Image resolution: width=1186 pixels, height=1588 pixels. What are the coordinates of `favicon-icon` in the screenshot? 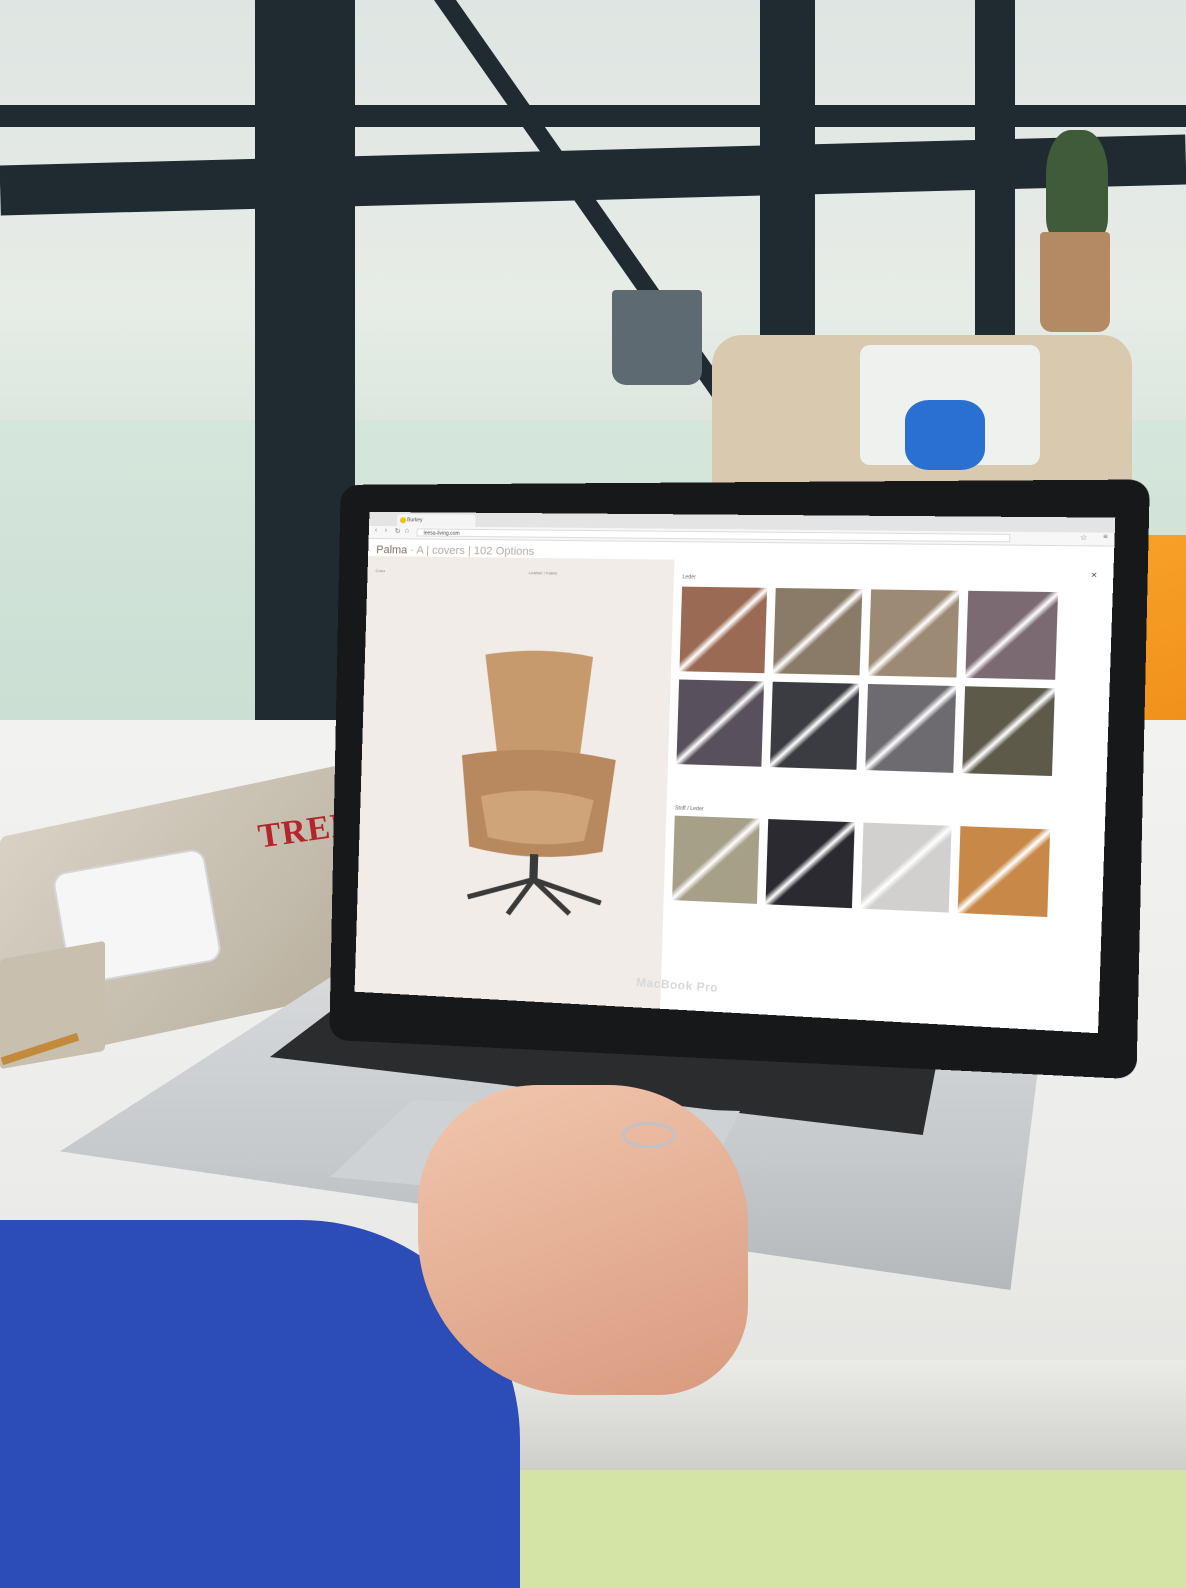 It's located at (403, 520).